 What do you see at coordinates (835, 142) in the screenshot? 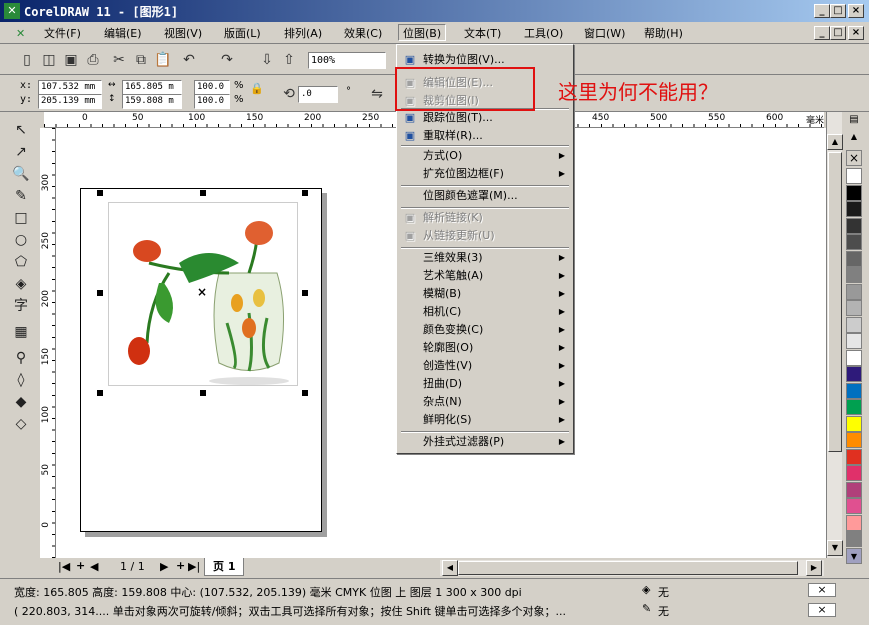
I see `scroll-up-button: ▲` at bounding box center [835, 142].